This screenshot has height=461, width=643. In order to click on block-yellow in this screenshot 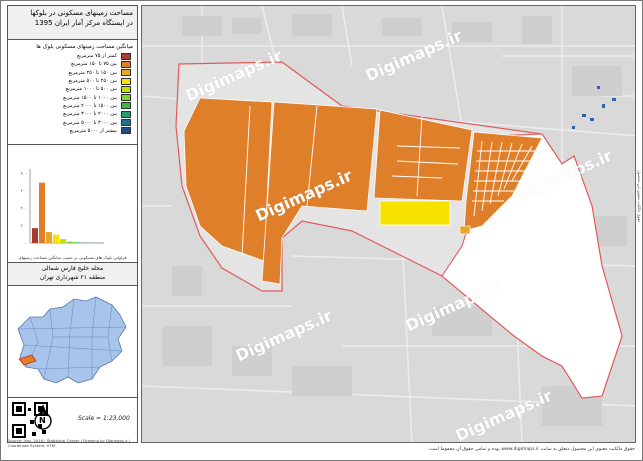, I will do `click(415, 213)`.